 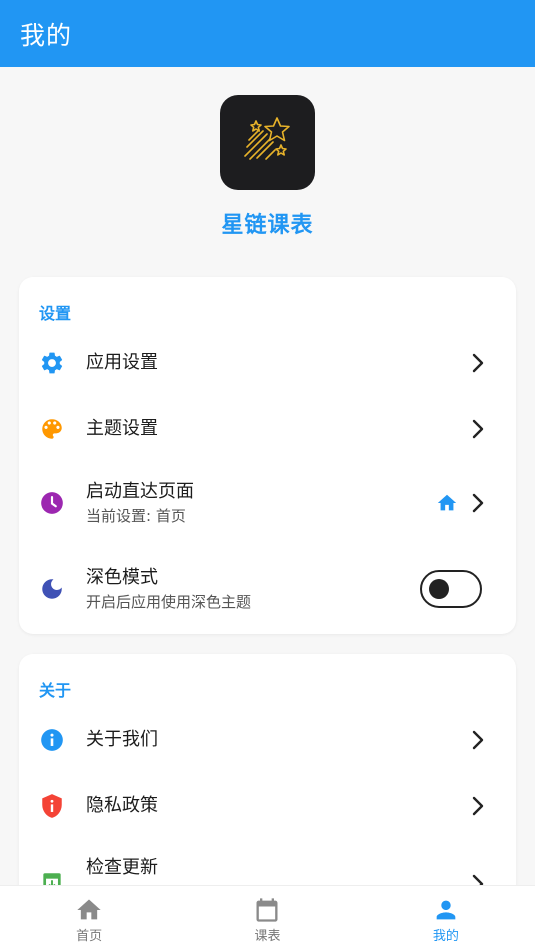 I want to click on bottom-navigation: 首页 课表 我的, so click(x=267, y=918).